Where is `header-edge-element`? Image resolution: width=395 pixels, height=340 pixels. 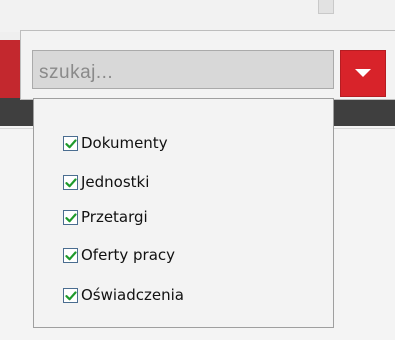 header-edge-element is located at coordinates (326, 7).